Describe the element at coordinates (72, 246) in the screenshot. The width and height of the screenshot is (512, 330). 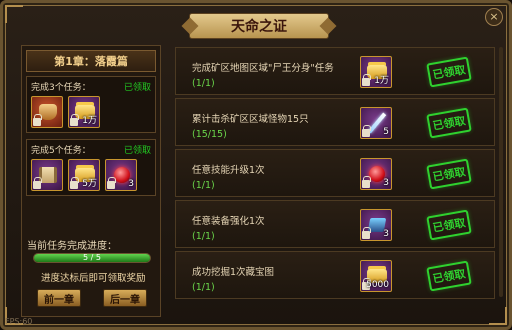
I see `progress-label: 当前任务完成进度：` at that location.